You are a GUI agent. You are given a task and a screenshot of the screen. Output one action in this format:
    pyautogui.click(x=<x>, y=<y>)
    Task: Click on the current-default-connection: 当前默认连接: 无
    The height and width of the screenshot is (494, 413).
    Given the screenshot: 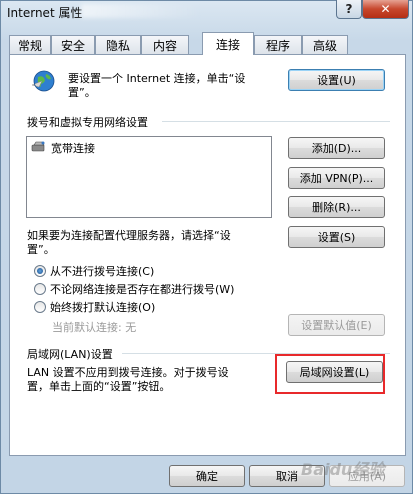 What is the action you would take?
    pyautogui.click(x=94, y=327)
    